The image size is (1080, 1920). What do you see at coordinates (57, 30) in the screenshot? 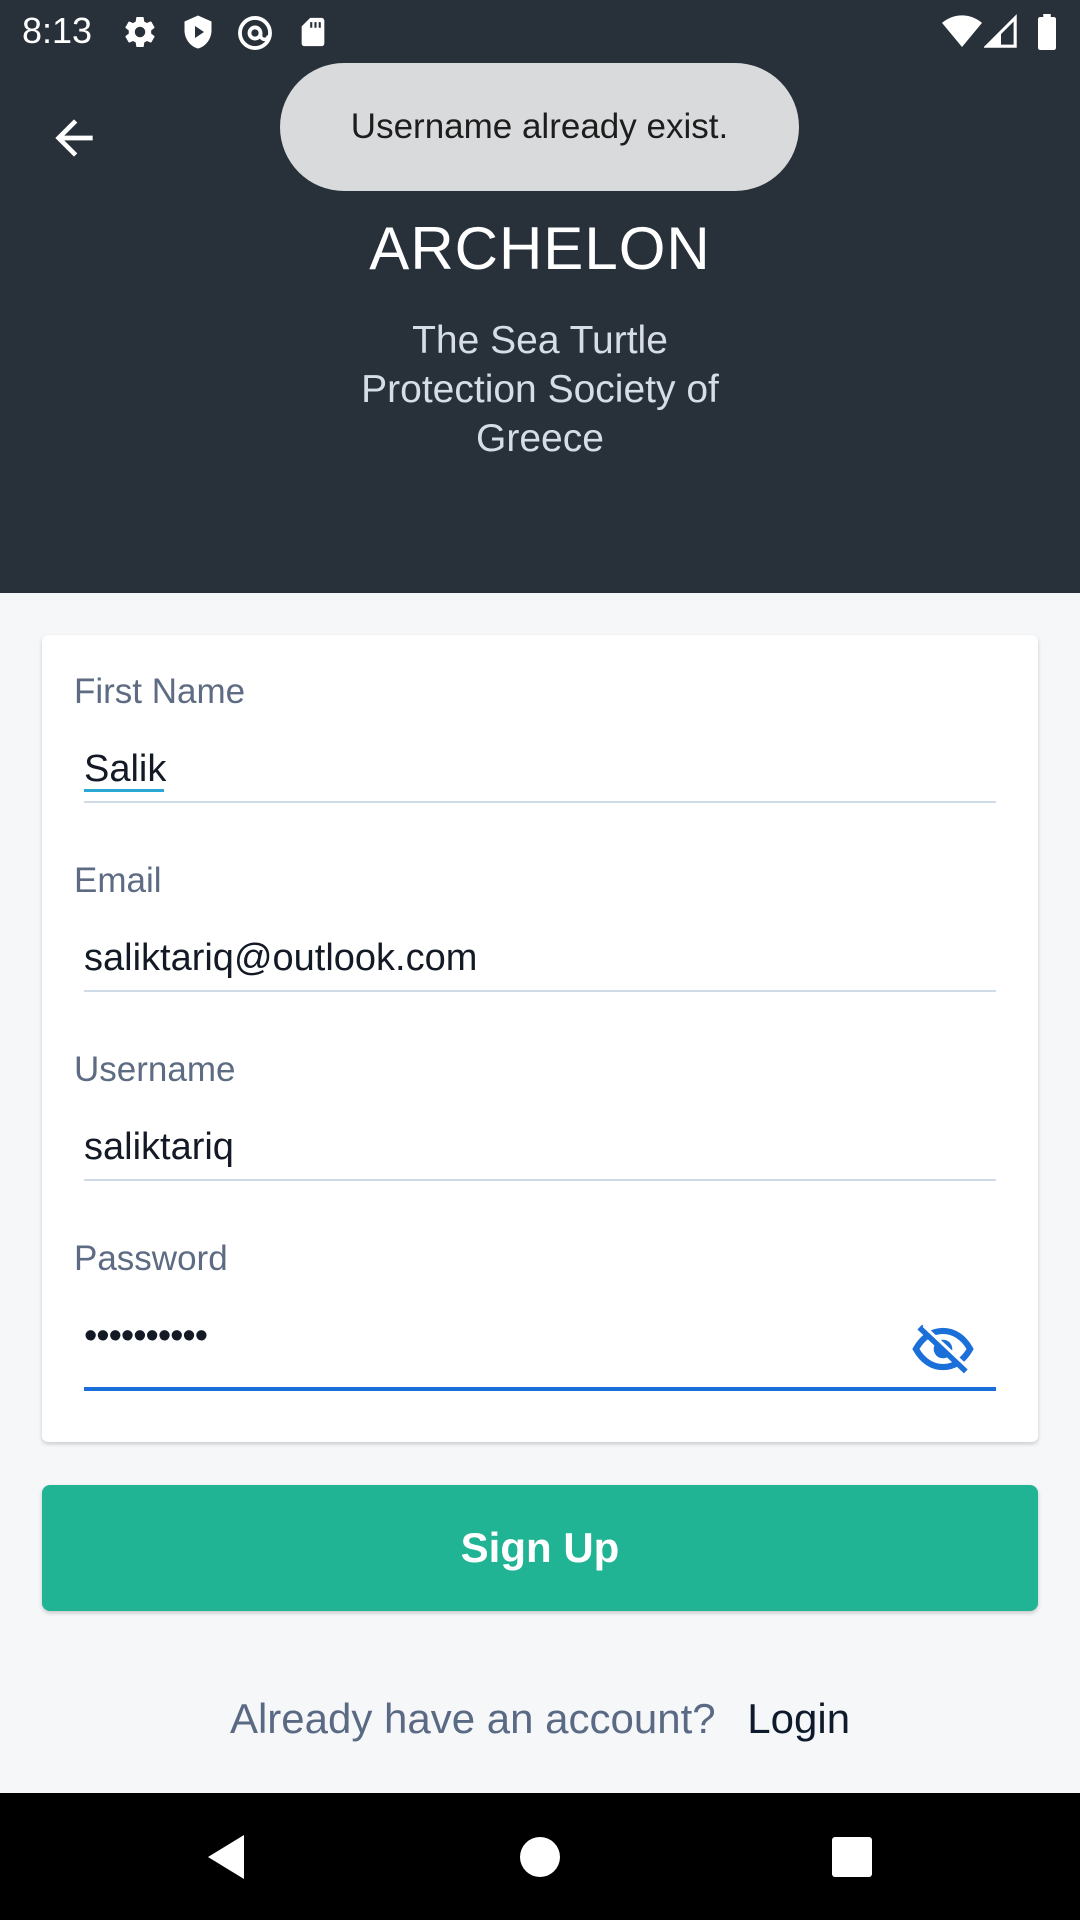
I see `status-time: 8:13` at bounding box center [57, 30].